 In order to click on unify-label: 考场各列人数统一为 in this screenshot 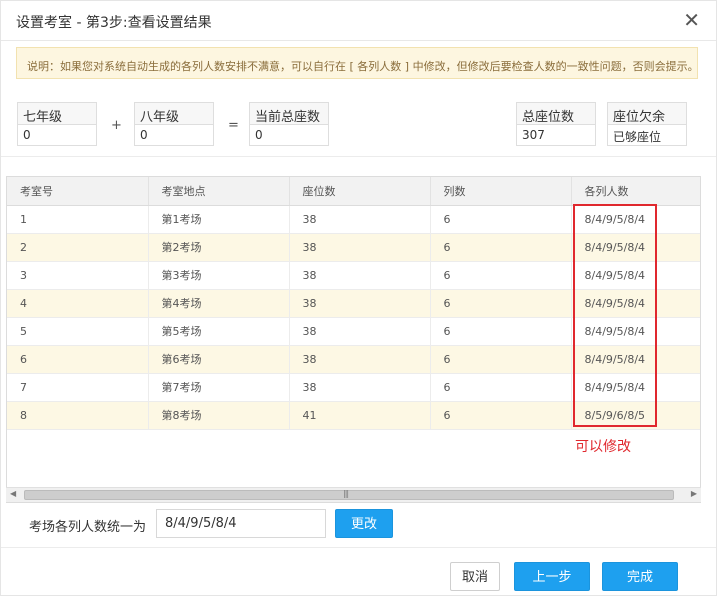, I will do `click(88, 527)`.